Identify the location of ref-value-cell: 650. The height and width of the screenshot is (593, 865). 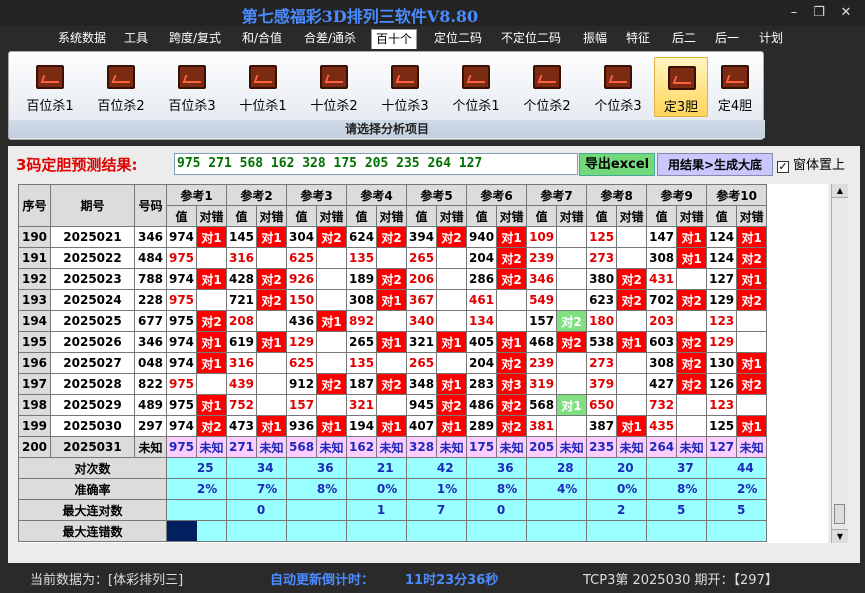
(602, 405).